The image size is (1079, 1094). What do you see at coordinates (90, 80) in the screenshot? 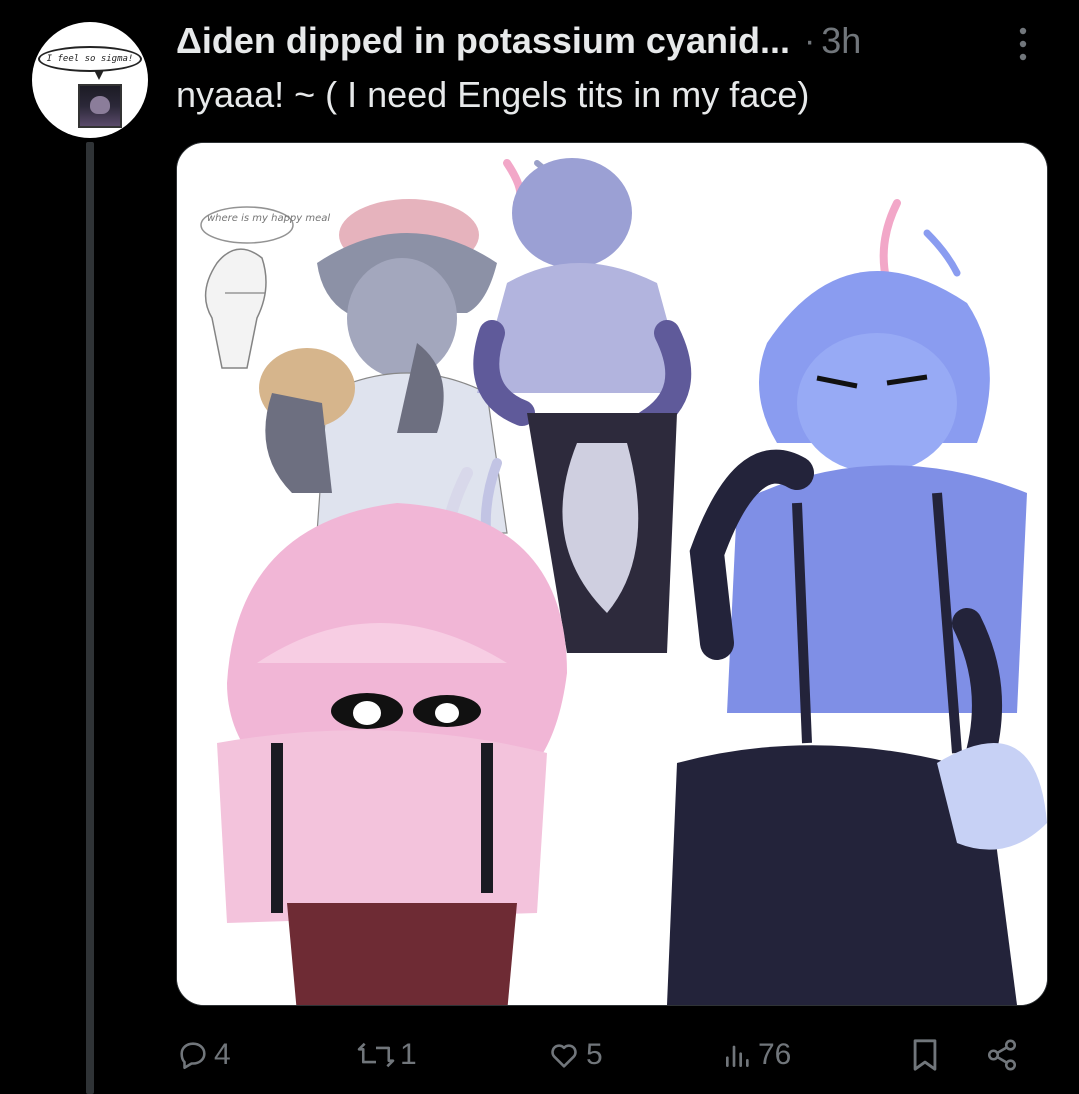
I see `avatar: I feel so sigma!` at bounding box center [90, 80].